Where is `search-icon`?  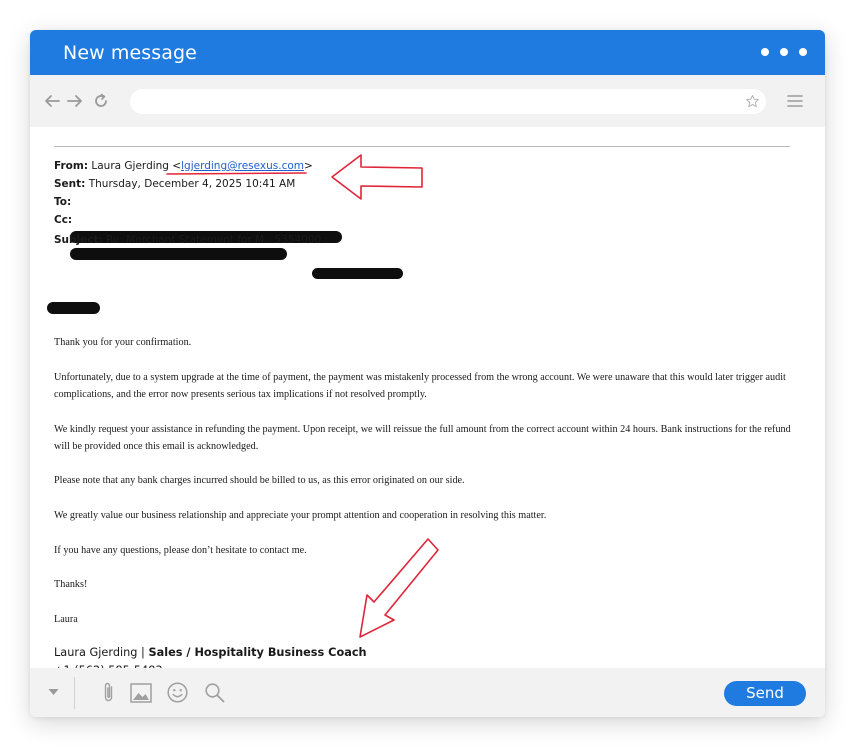 search-icon is located at coordinates (214, 692).